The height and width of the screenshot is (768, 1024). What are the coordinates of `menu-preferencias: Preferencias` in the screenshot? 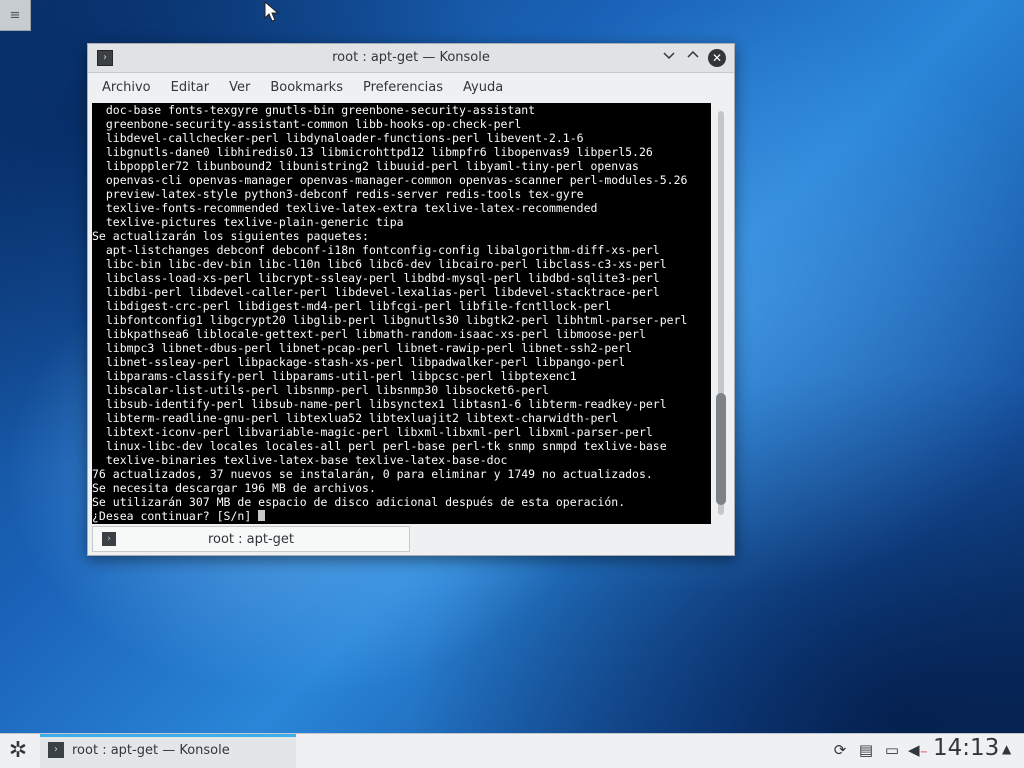 It's located at (403, 88).